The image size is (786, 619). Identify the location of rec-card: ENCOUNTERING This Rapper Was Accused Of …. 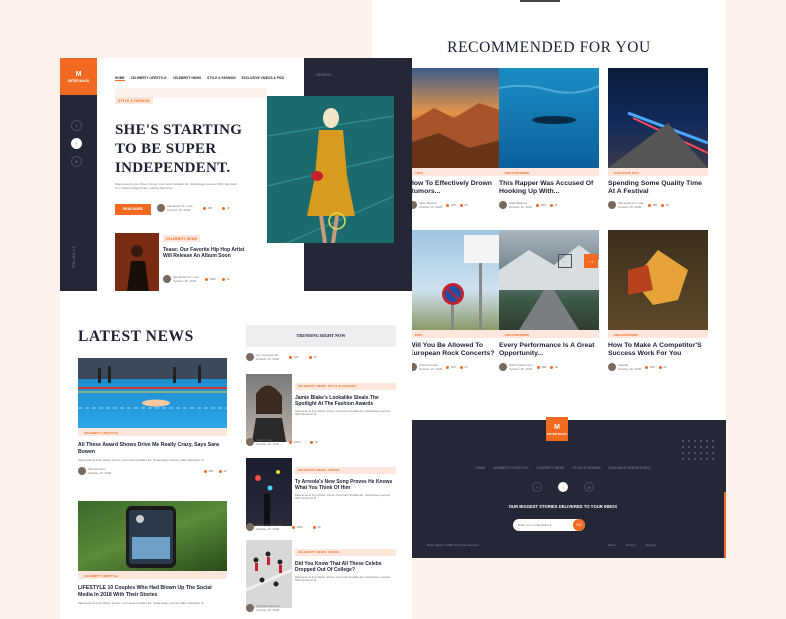
(549, 138).